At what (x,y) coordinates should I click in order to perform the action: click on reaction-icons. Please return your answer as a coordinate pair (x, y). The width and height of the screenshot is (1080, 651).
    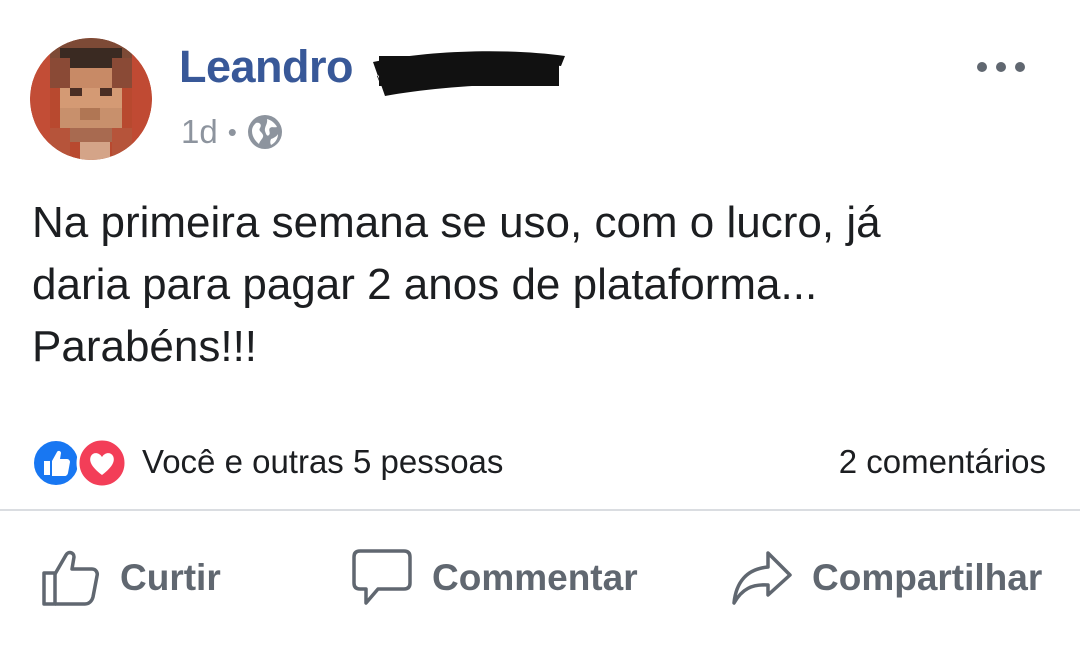
    Looking at the image, I should click on (82, 463).